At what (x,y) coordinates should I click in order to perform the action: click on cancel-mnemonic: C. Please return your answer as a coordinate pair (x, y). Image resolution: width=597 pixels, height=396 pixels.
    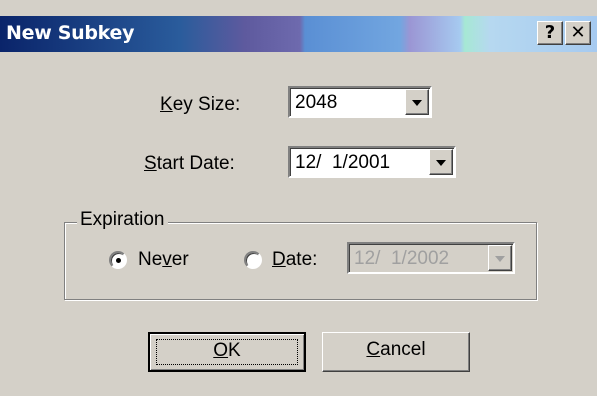
    Looking at the image, I should click on (373, 349).